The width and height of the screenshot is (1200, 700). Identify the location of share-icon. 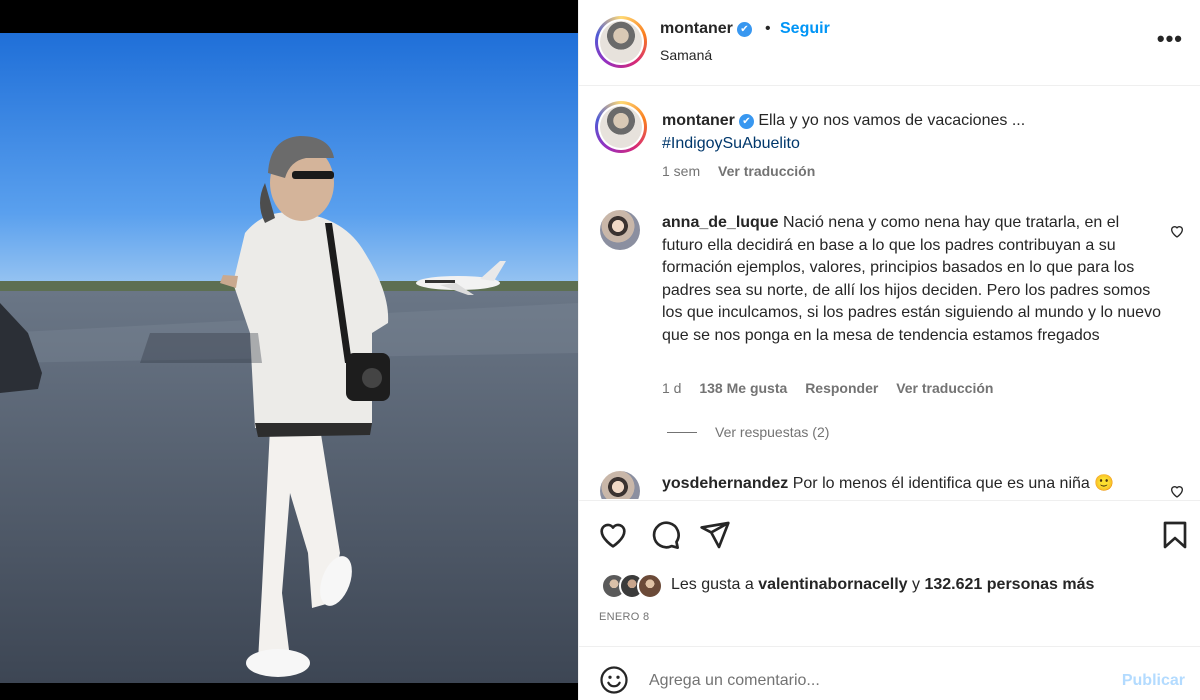
(715, 535).